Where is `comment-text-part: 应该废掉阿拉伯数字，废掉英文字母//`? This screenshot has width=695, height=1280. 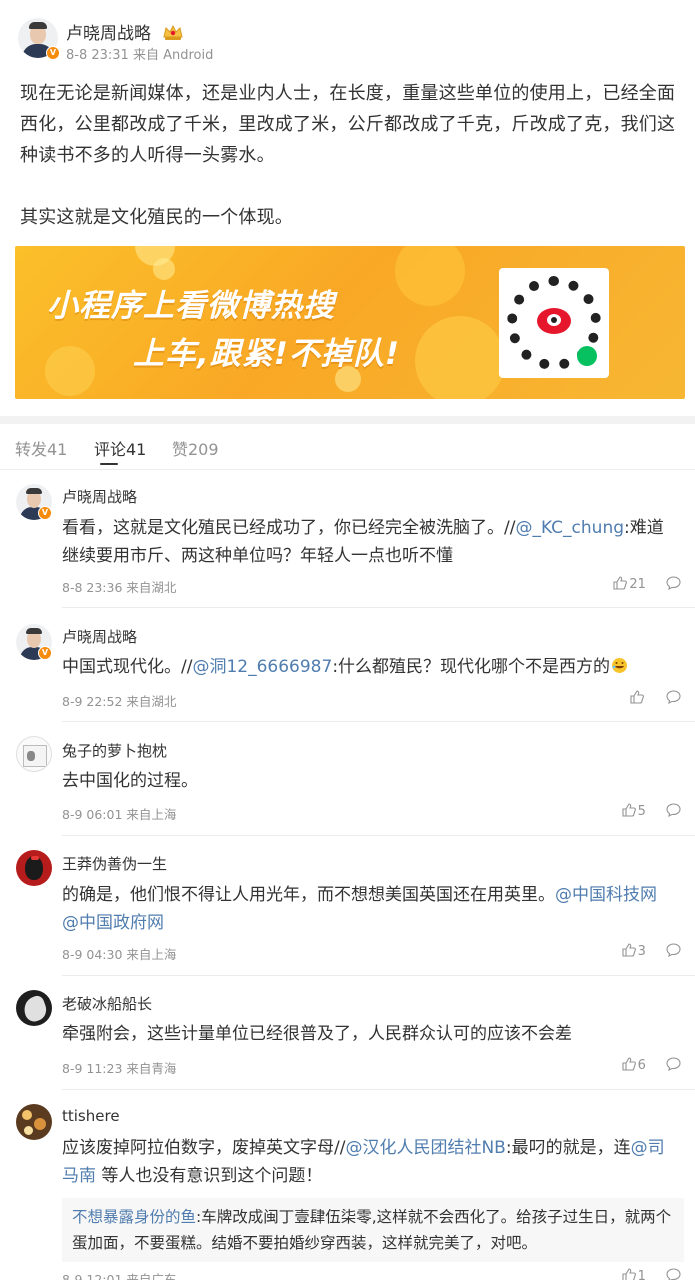
comment-text-part: 应该废掉阿拉伯数字，废掉英文字母// is located at coordinates (204, 1148).